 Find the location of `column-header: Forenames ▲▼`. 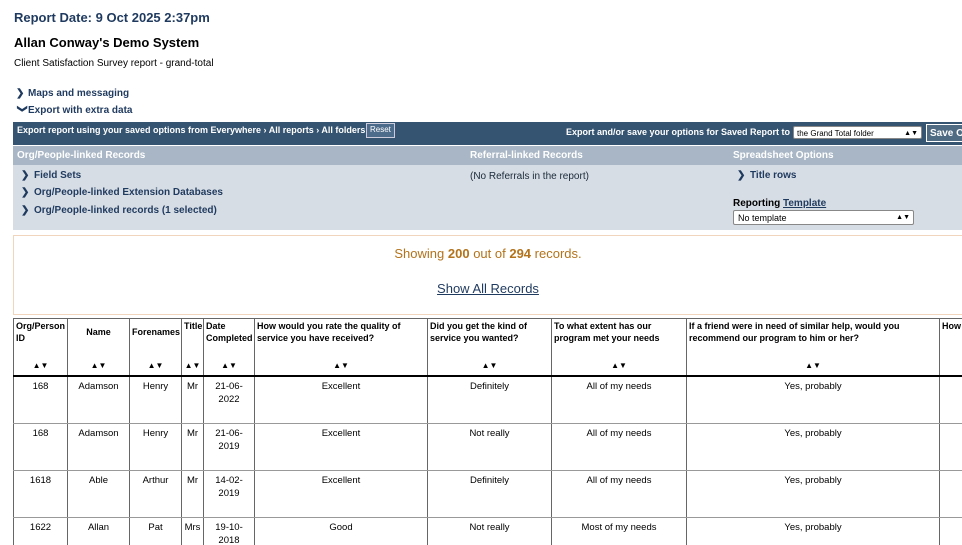

column-header: Forenames ▲▼ is located at coordinates (155, 347).